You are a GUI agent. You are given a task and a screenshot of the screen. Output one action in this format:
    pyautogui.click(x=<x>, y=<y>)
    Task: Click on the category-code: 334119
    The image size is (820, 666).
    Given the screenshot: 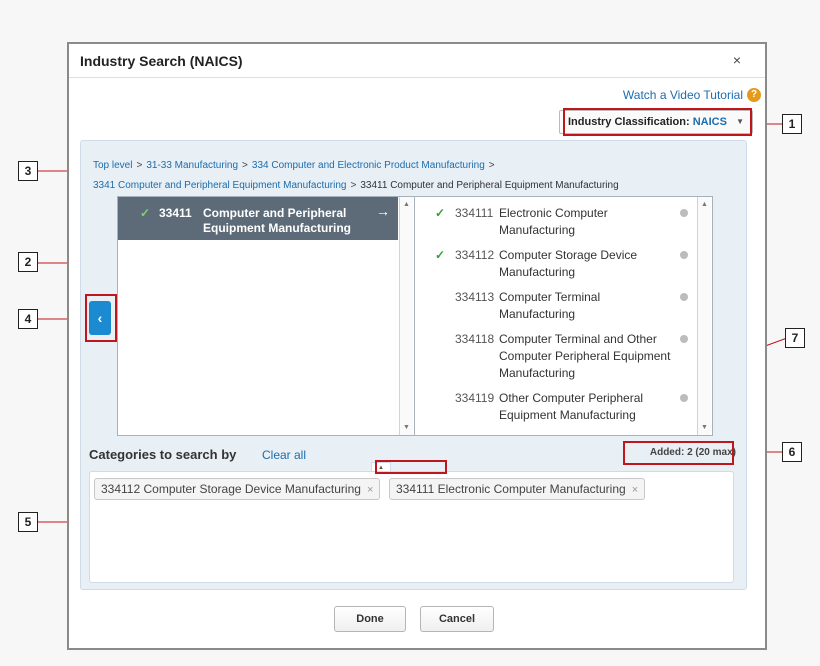 What is the action you would take?
    pyautogui.click(x=475, y=398)
    